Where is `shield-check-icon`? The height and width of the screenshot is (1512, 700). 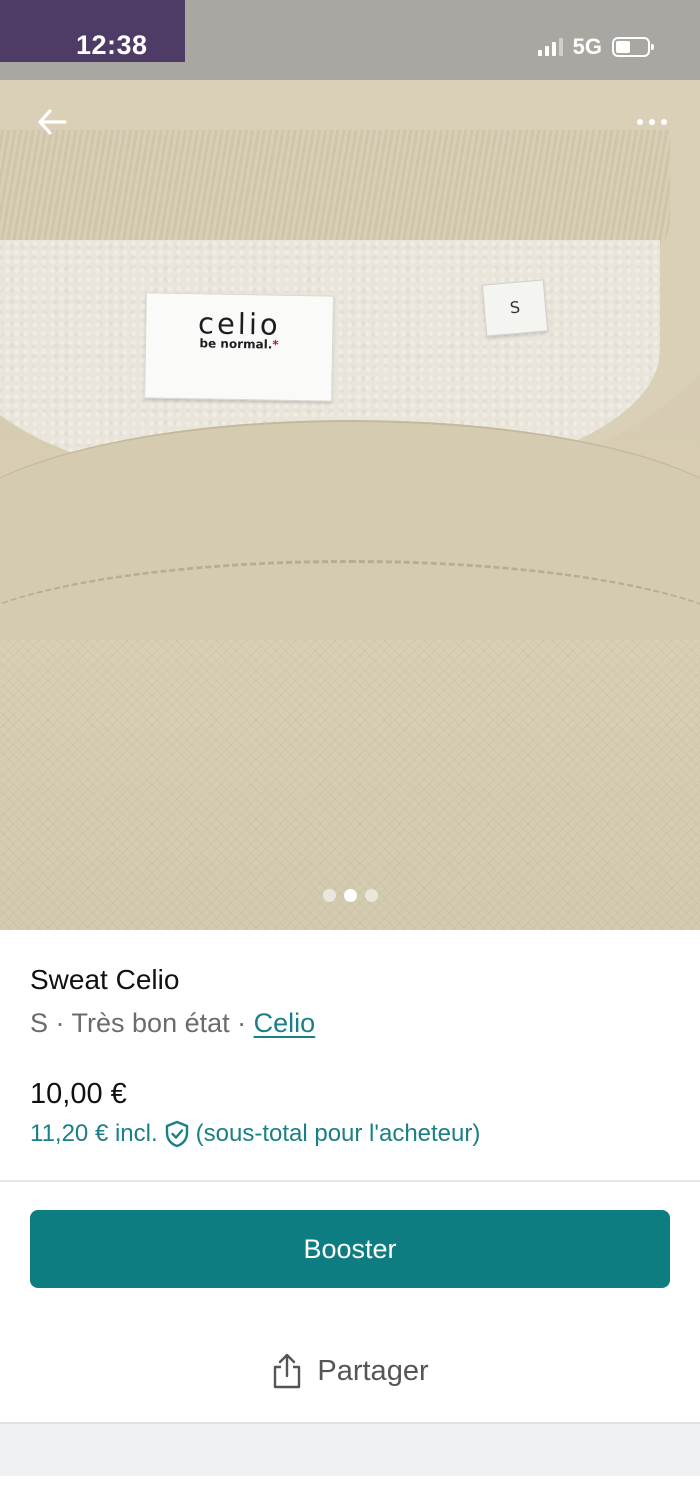
shield-check-icon is located at coordinates (176, 1134).